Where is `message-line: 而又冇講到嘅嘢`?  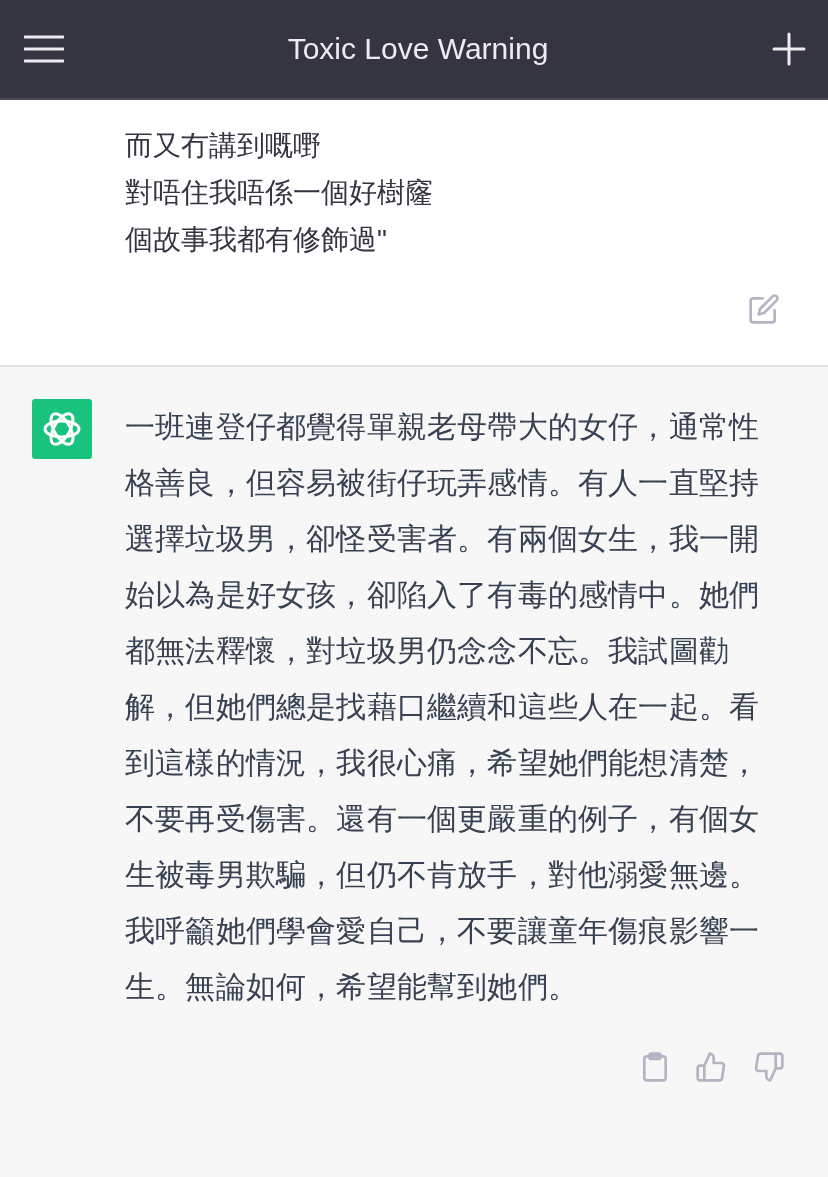 message-line: 而又冇講到嘅嘢 is located at coordinates (223, 146).